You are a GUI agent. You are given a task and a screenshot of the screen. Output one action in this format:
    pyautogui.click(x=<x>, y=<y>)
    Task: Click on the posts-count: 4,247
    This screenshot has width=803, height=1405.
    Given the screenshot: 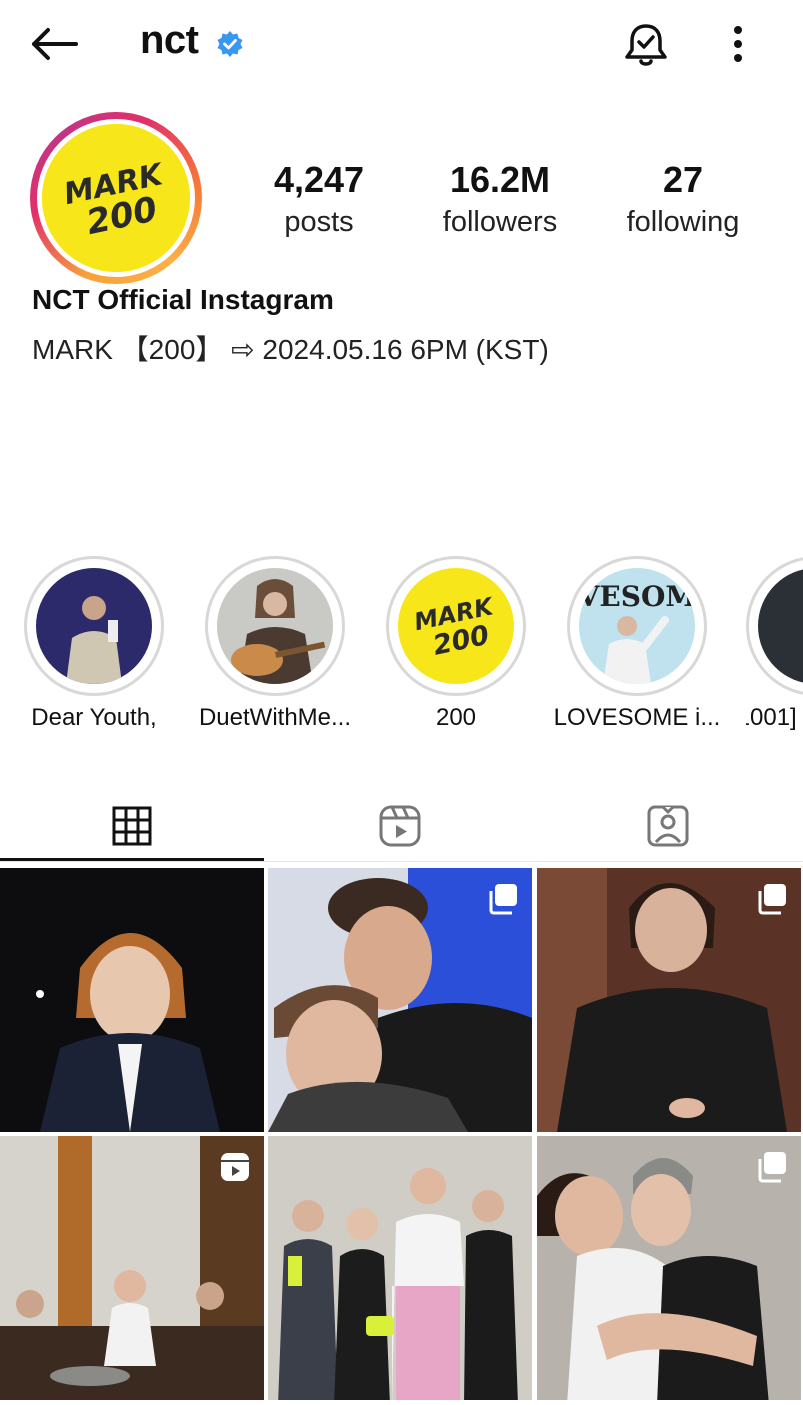 What is the action you would take?
    pyautogui.click(x=319, y=179)
    